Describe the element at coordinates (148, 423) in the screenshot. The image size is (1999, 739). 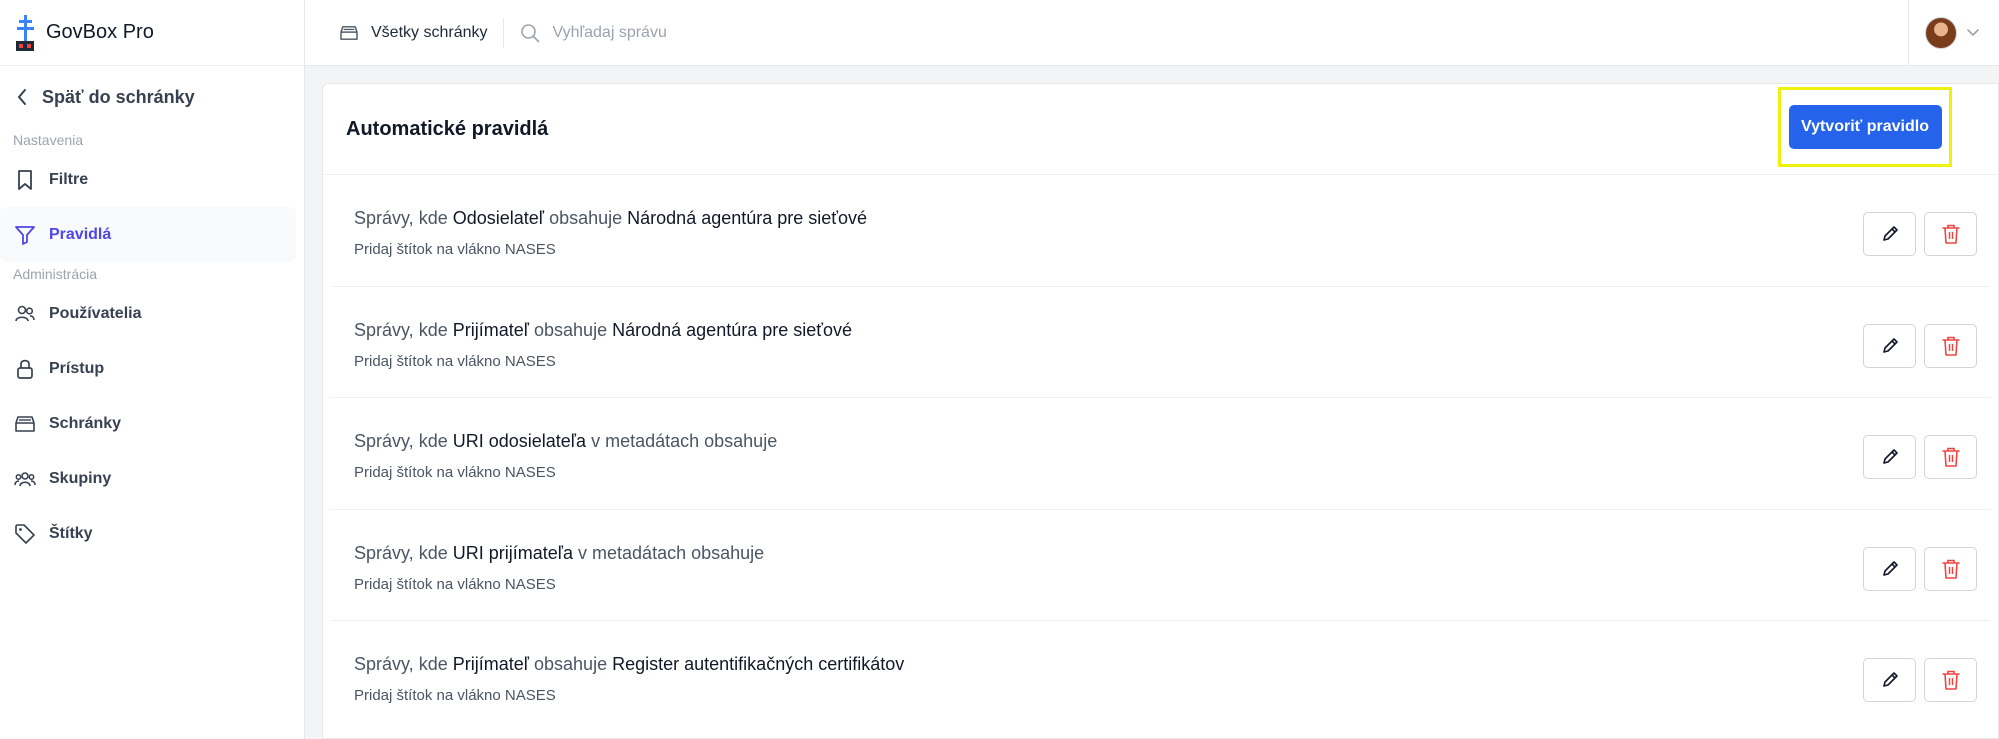
I see `sidebar-item-mailboxes: Schránky` at that location.